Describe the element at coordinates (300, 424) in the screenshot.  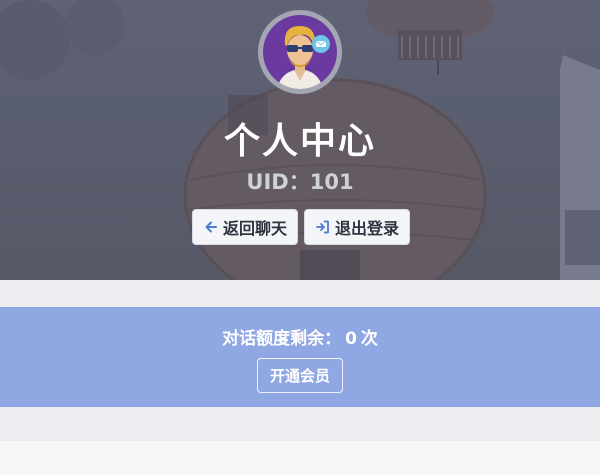
I see `section-divider` at that location.